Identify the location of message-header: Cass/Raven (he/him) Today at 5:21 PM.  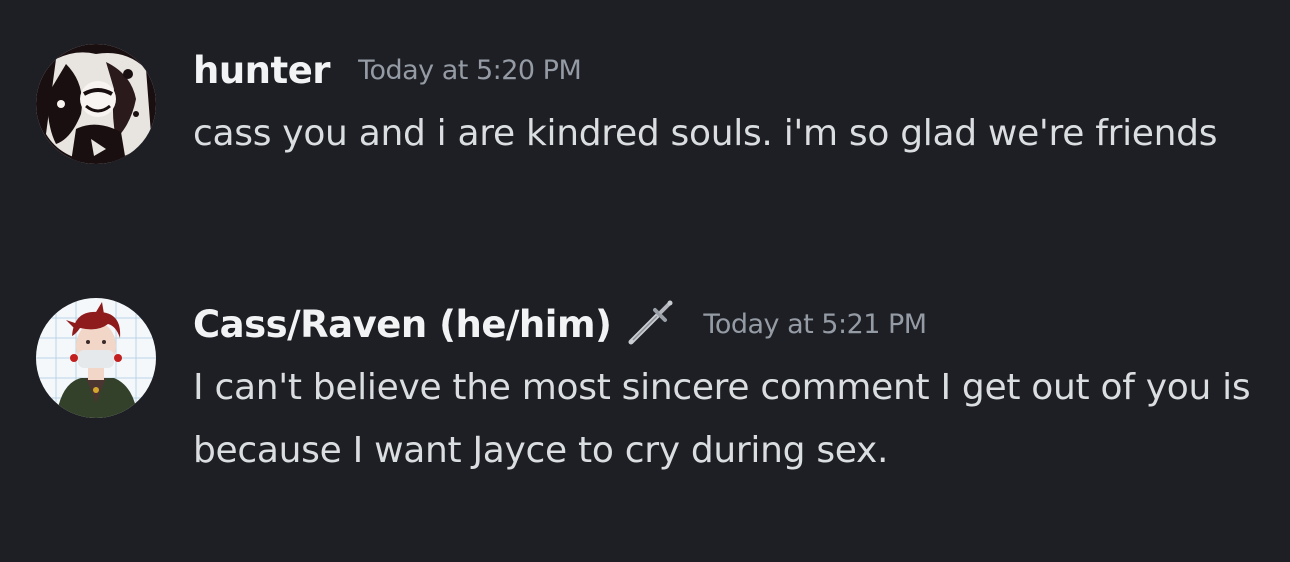
(733, 324).